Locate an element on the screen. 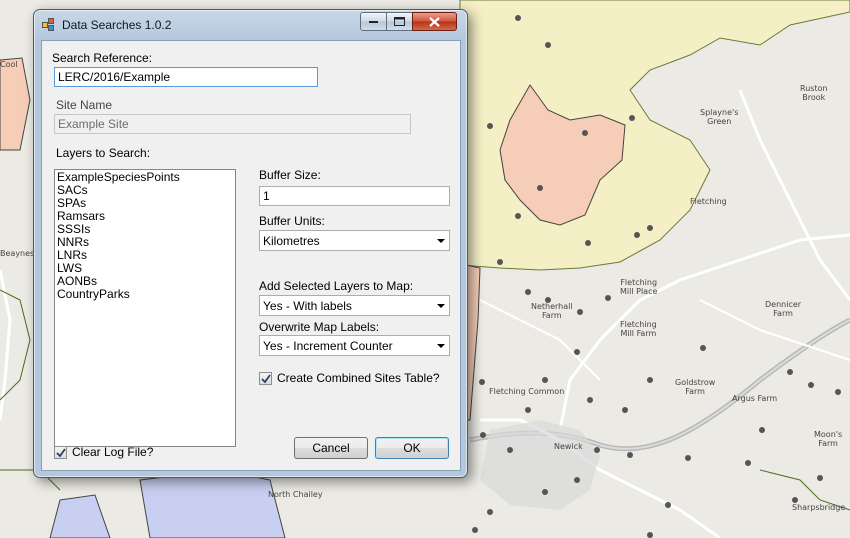  search-reference-label: Search Reference: is located at coordinates (102, 58).